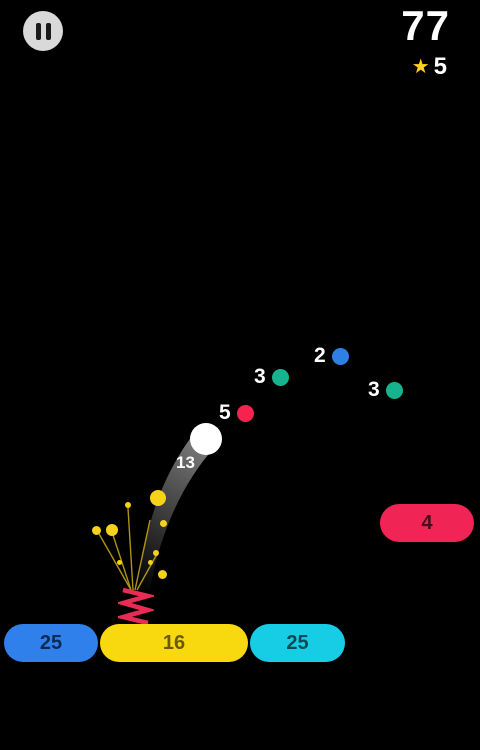 The height and width of the screenshot is (750, 480). Describe the element at coordinates (206, 439) in the screenshot. I see `player-ball` at that location.